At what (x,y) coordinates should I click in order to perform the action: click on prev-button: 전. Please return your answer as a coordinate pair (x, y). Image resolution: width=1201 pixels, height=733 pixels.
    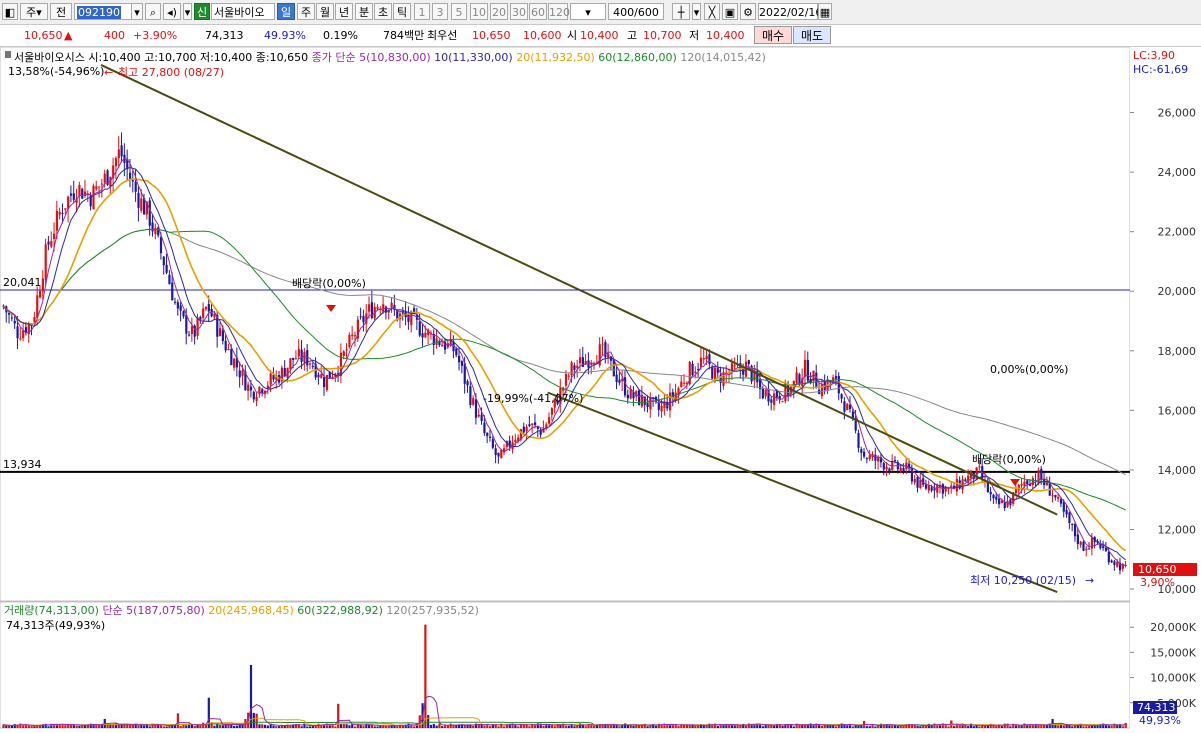
    Looking at the image, I should click on (61, 11).